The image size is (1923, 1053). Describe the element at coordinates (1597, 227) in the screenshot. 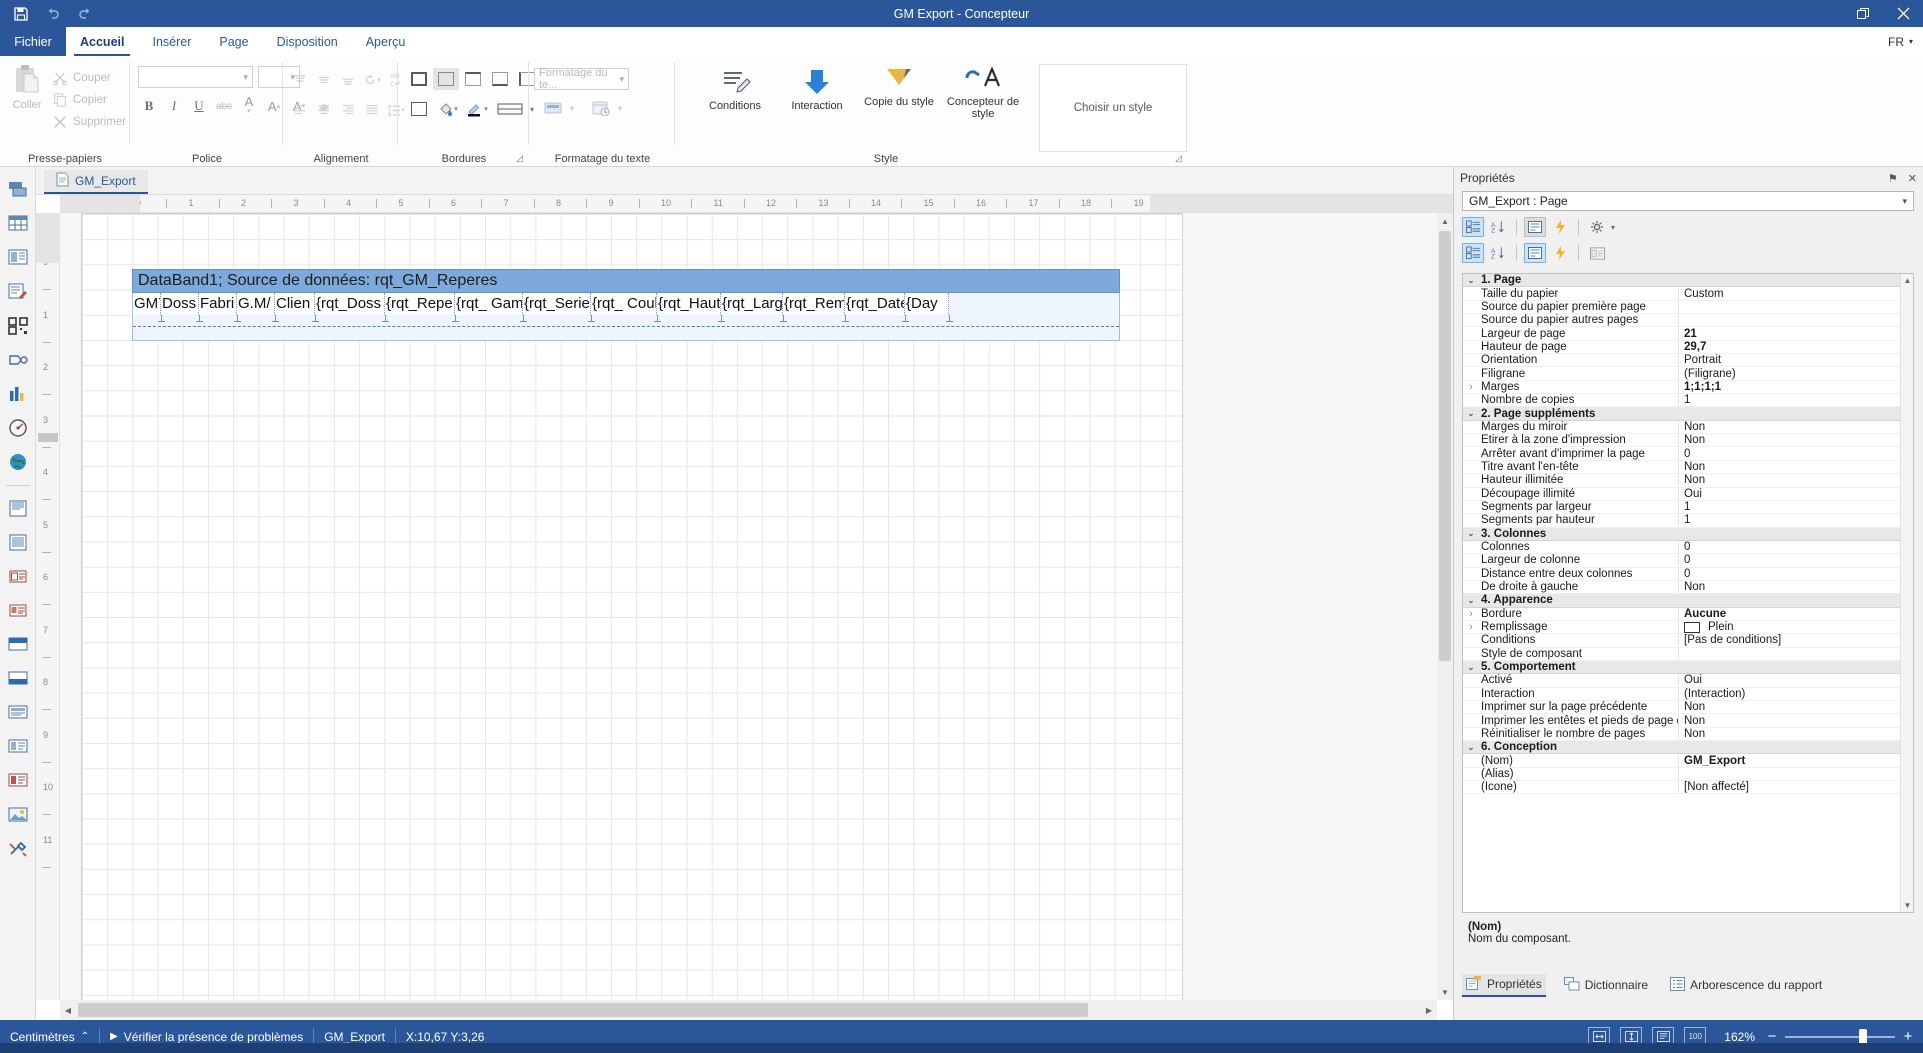

I see `settings-icon` at that location.